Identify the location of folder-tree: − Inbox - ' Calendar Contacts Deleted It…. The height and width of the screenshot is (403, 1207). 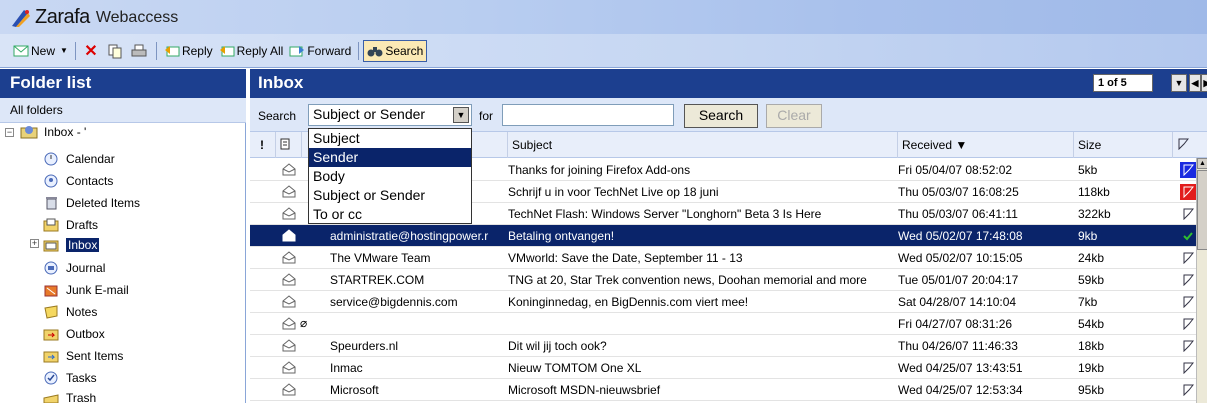
(123, 263).